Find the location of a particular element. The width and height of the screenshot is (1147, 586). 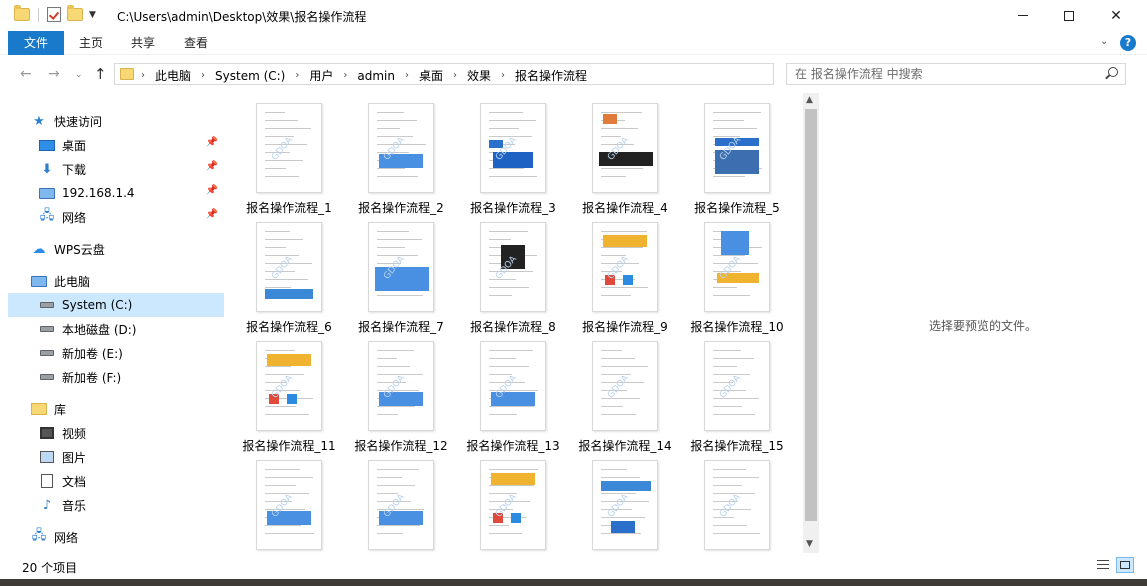

file-item: GDOA 报名操作流程_2 is located at coordinates (392, 155).